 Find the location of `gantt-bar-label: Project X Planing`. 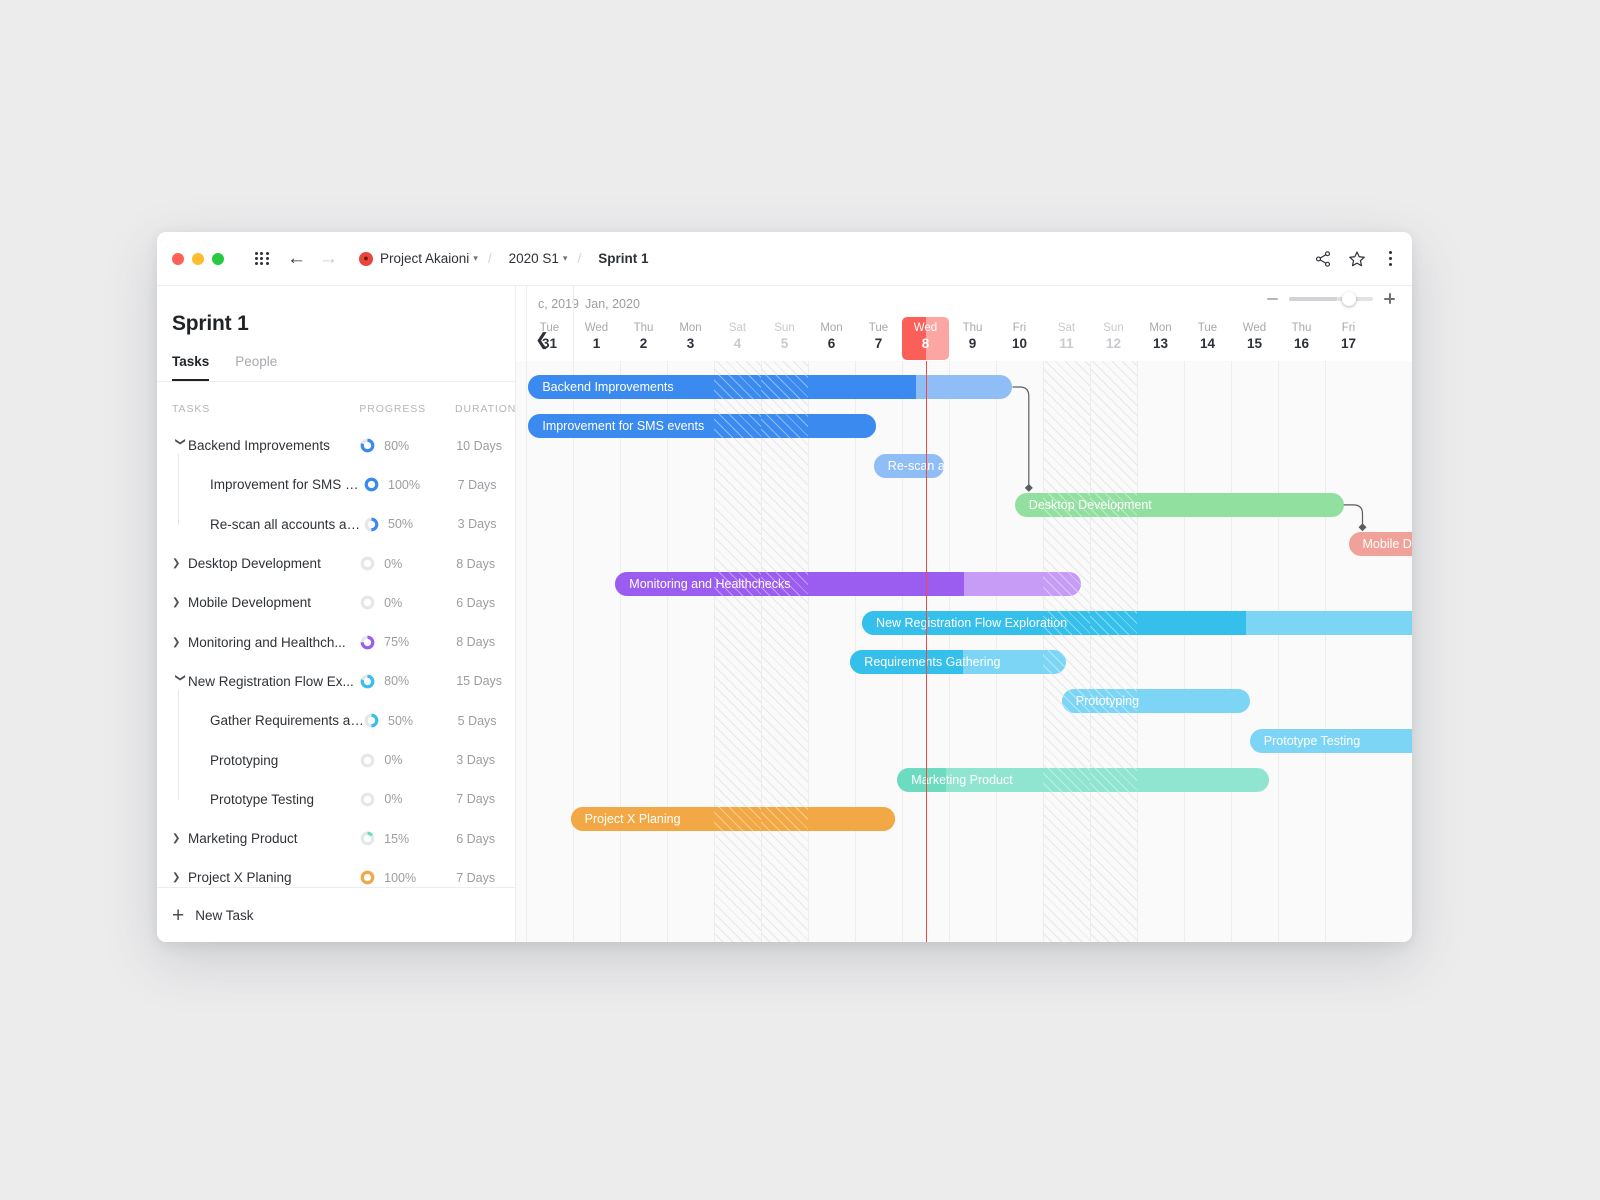

gantt-bar-label: Project X Planing is located at coordinates (632, 819).